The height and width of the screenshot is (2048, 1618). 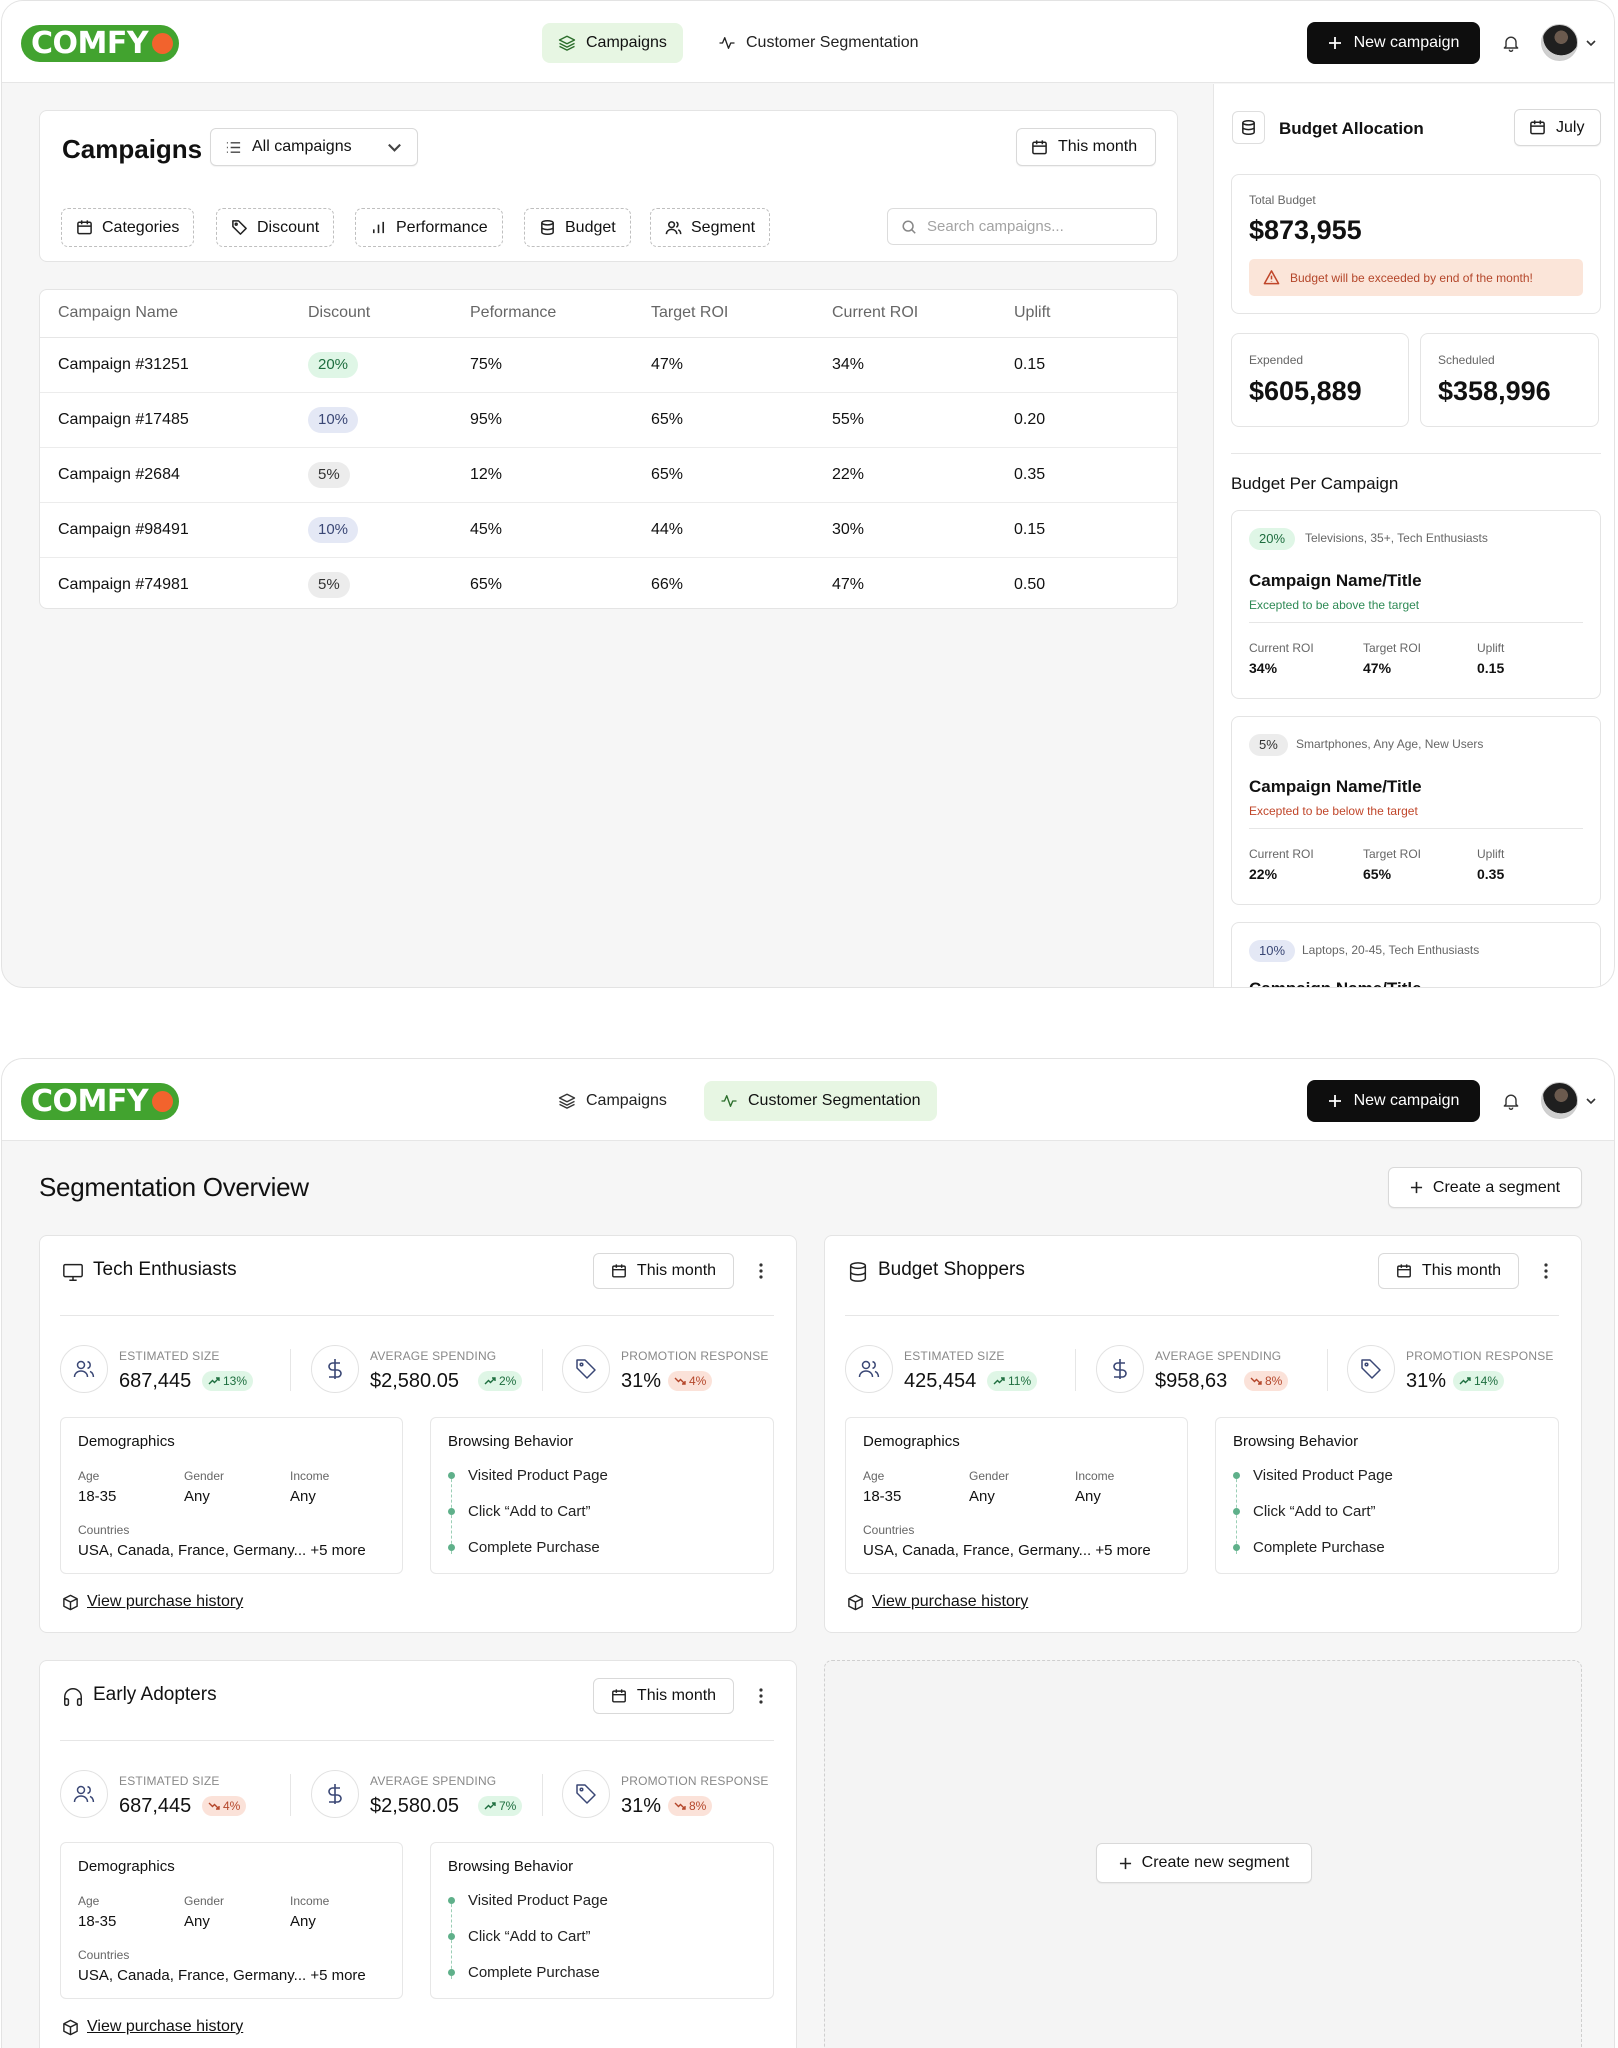 I want to click on column-header: Discount, so click(x=339, y=313).